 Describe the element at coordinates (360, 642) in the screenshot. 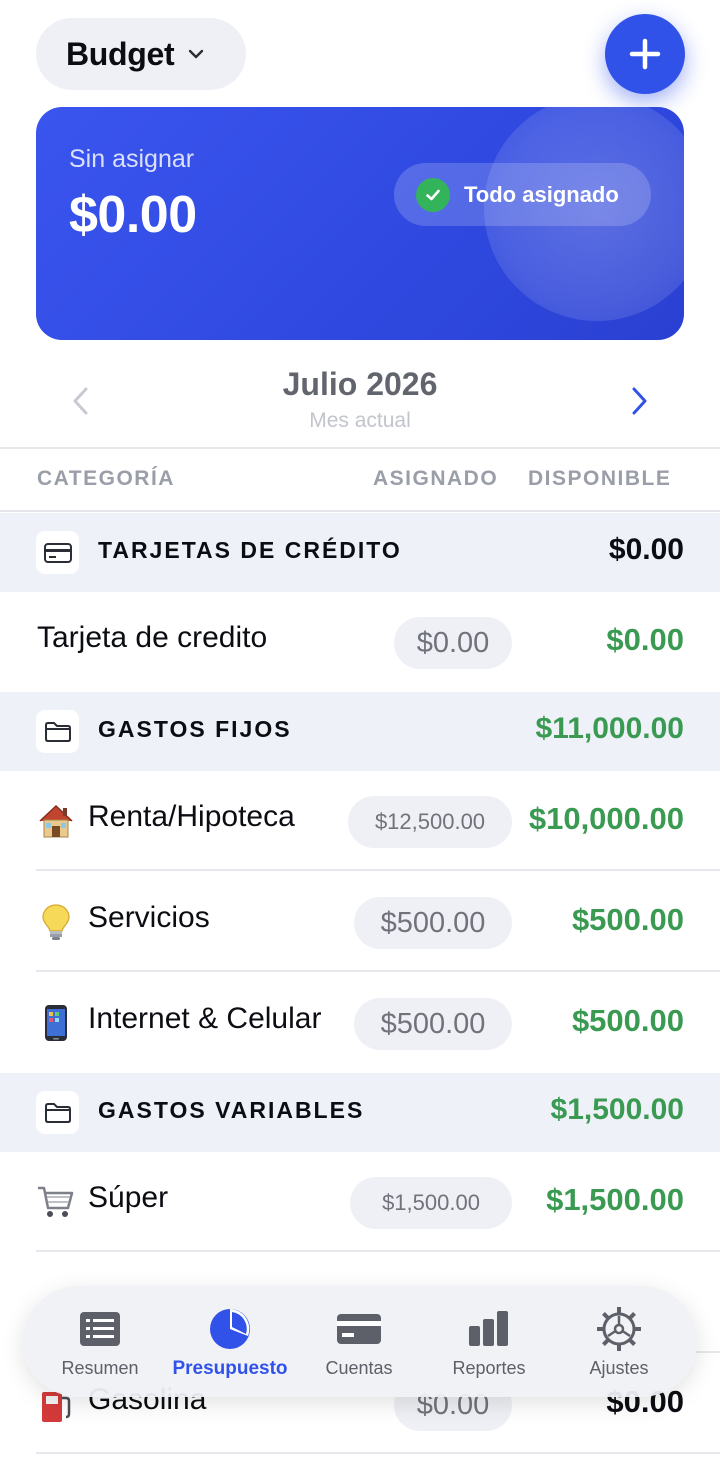

I see `category-row-credit-card: Tarjeta de credito $0.00 $0.00` at that location.